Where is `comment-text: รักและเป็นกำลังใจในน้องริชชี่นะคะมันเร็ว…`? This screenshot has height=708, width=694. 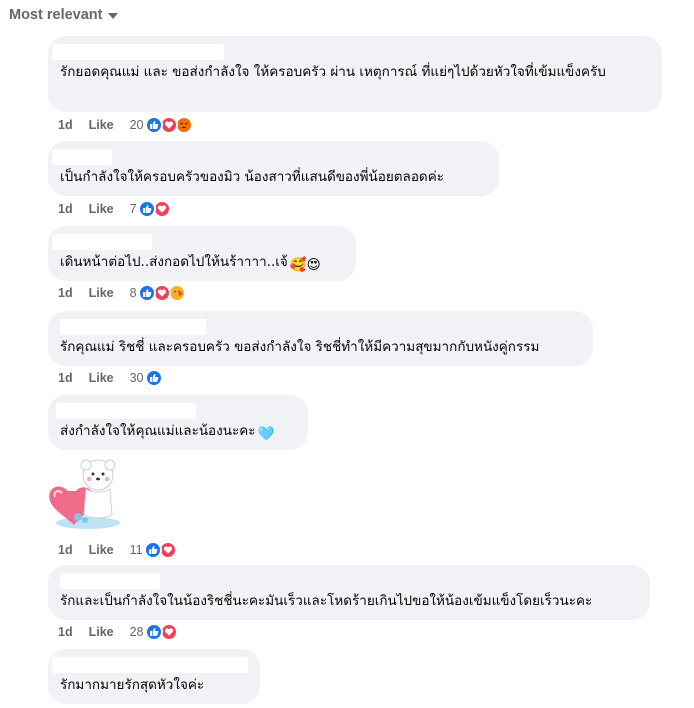 comment-text: รักและเป็นกำลังใจในน้องริชชี่นะคะมันเร็ว… is located at coordinates (326, 601).